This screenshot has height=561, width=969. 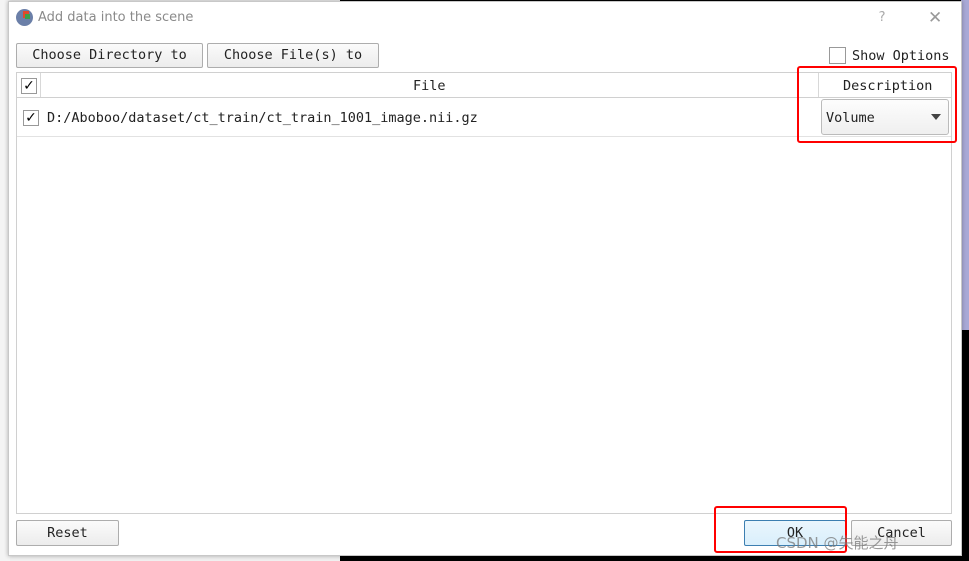 What do you see at coordinates (293, 64) in the screenshot?
I see `choose-files-button: Choose File(s) to Add` at bounding box center [293, 64].